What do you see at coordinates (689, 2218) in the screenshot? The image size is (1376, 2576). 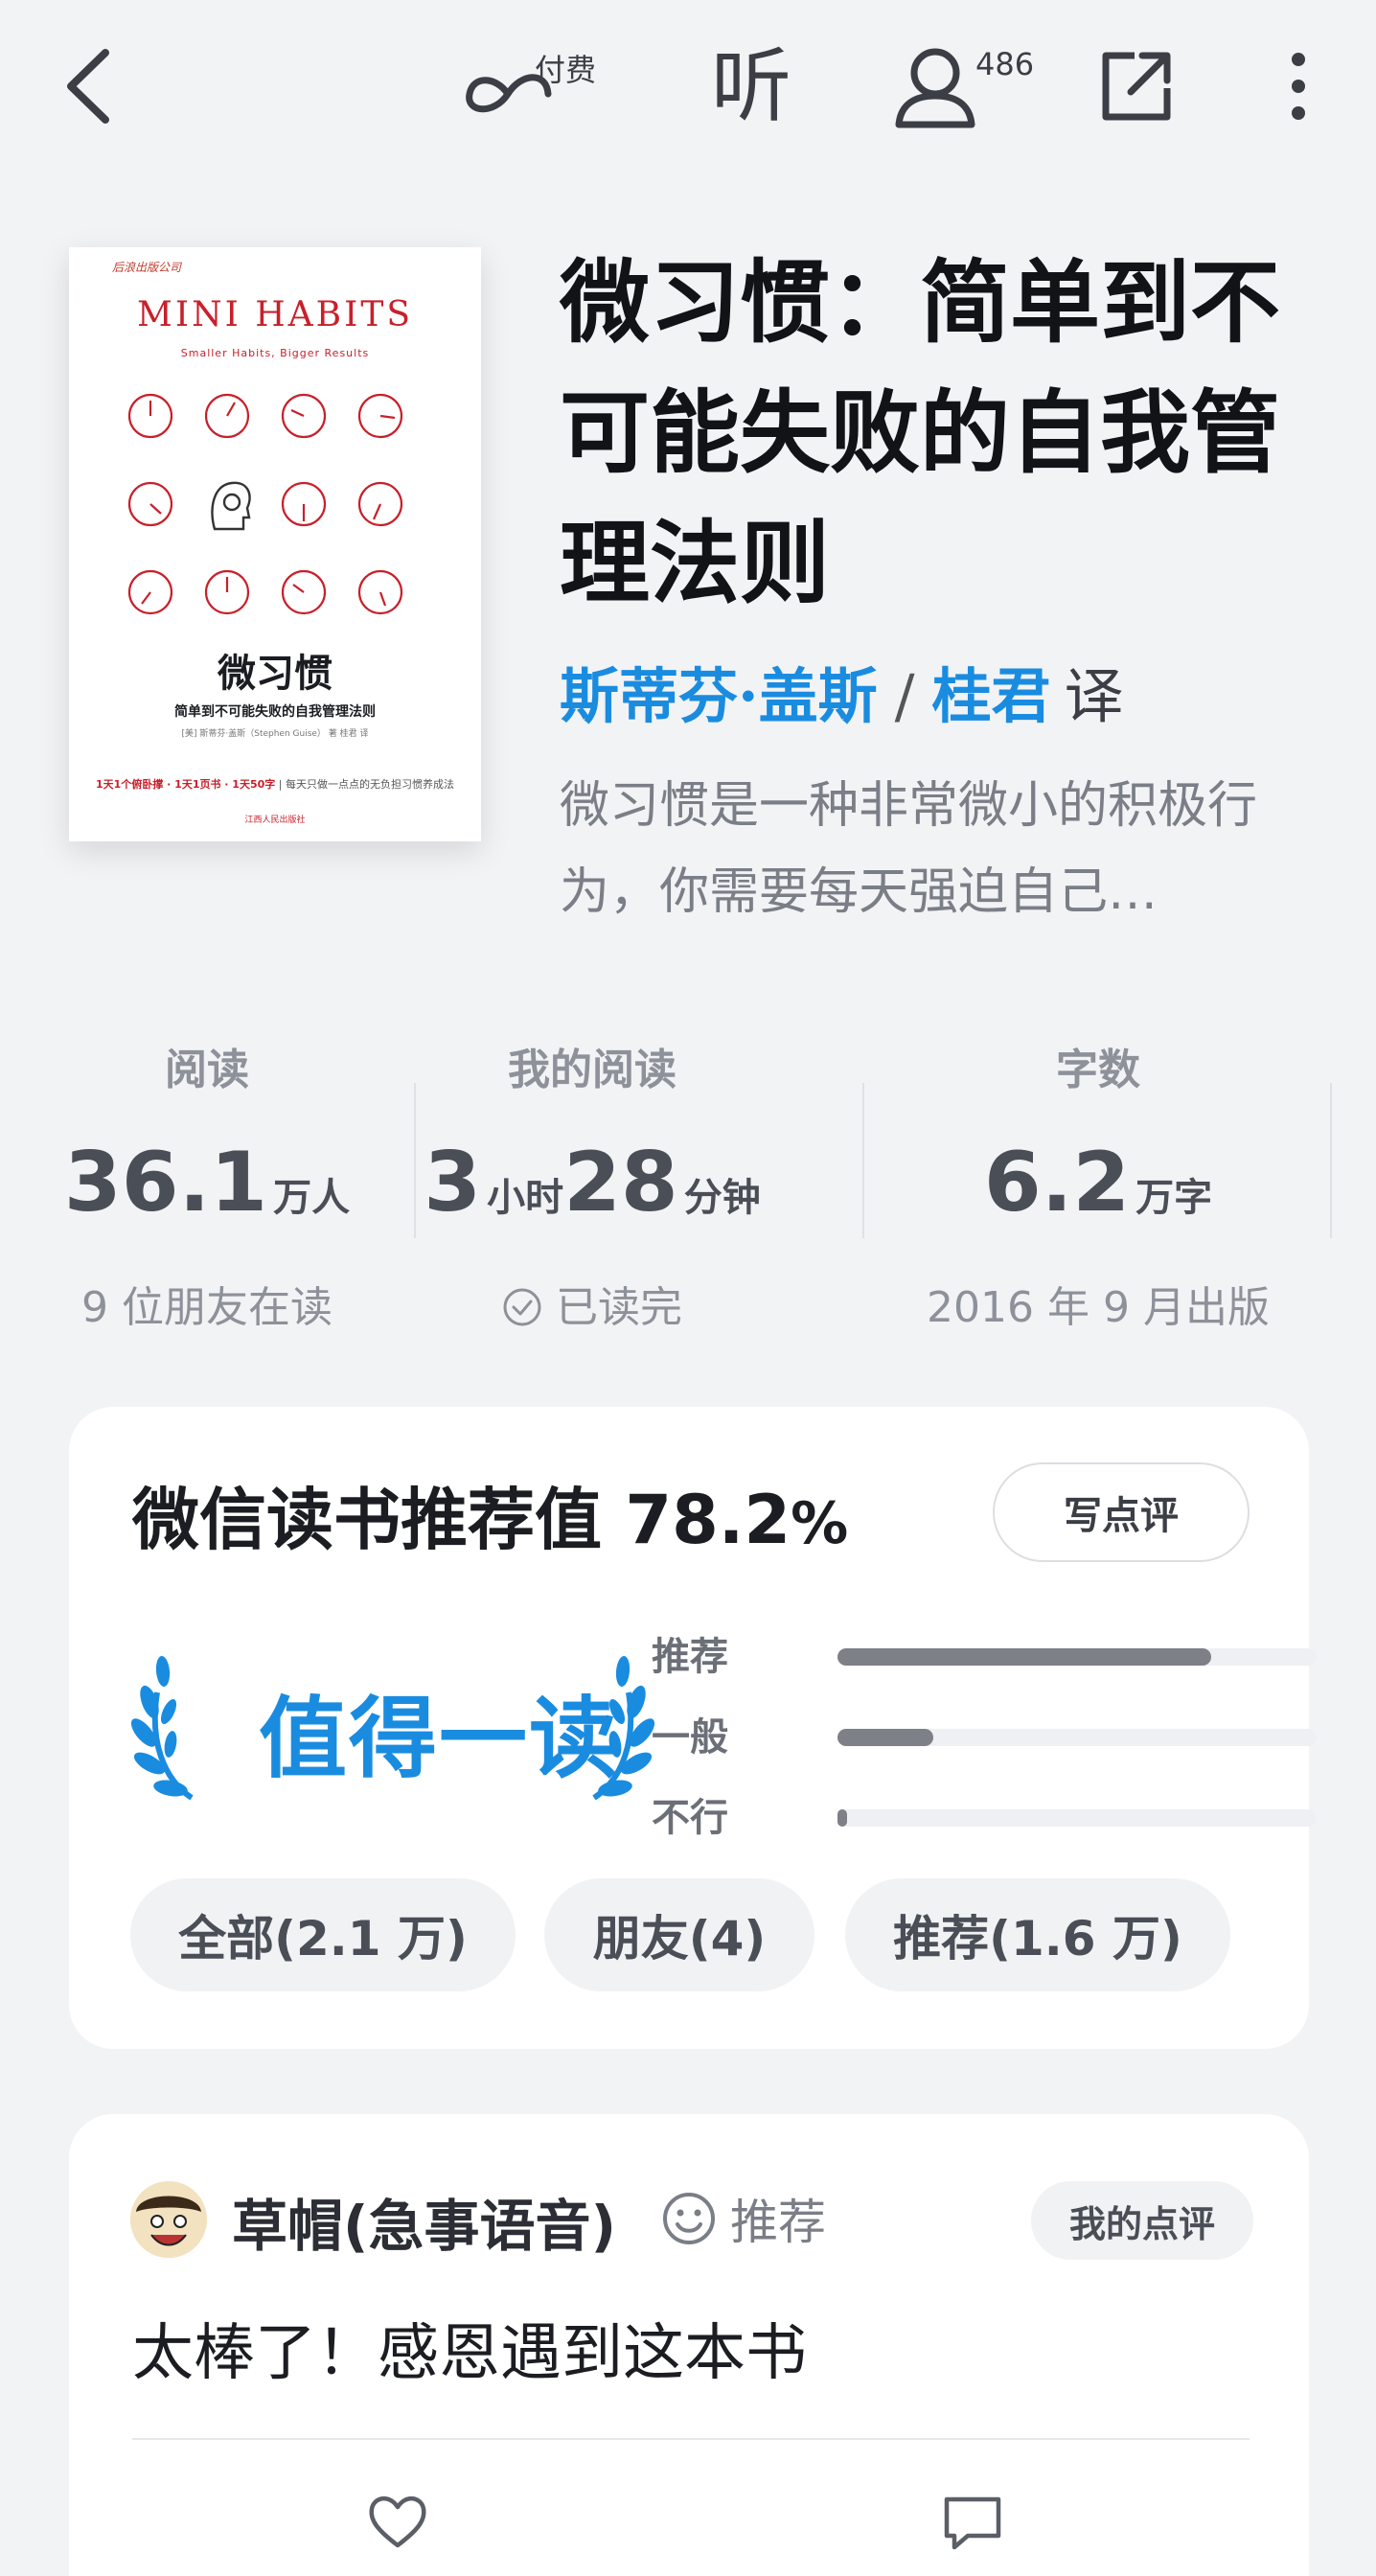 I see `smile-icon` at bounding box center [689, 2218].